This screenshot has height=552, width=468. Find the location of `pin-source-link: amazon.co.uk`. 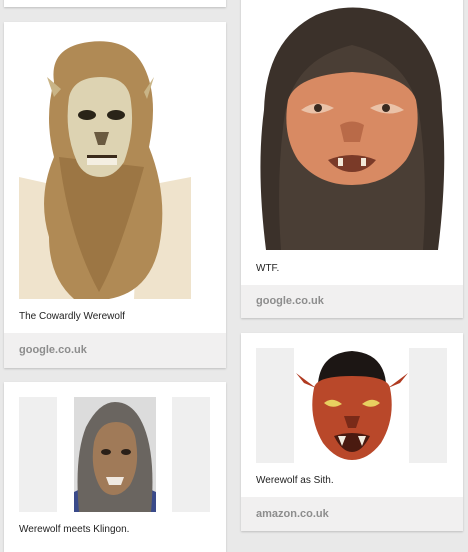

pin-source-link: amazon.co.uk is located at coordinates (292, 514).